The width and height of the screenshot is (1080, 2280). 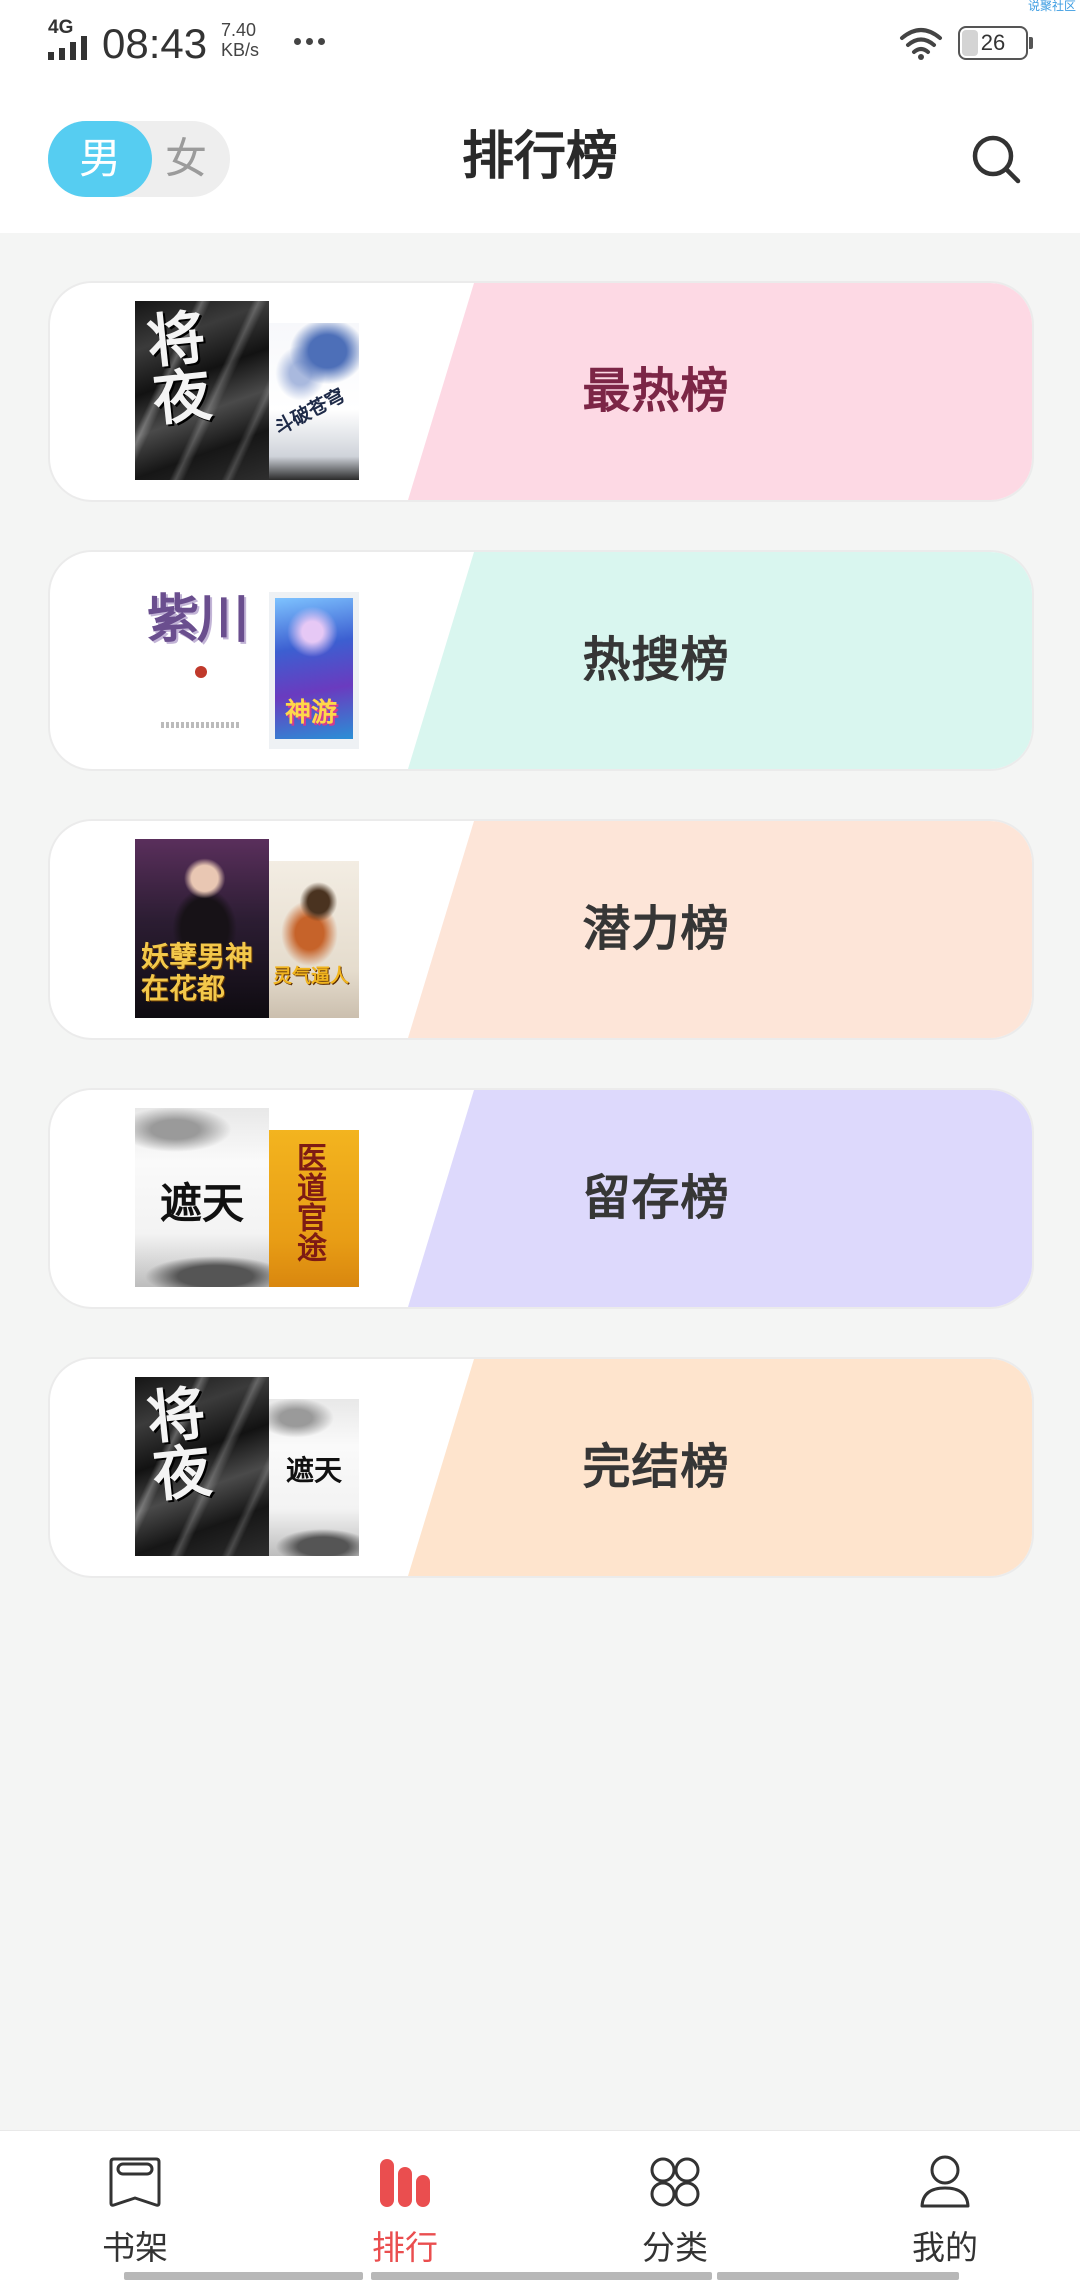 I want to click on nav-label: 排行, so click(x=405, y=2247).